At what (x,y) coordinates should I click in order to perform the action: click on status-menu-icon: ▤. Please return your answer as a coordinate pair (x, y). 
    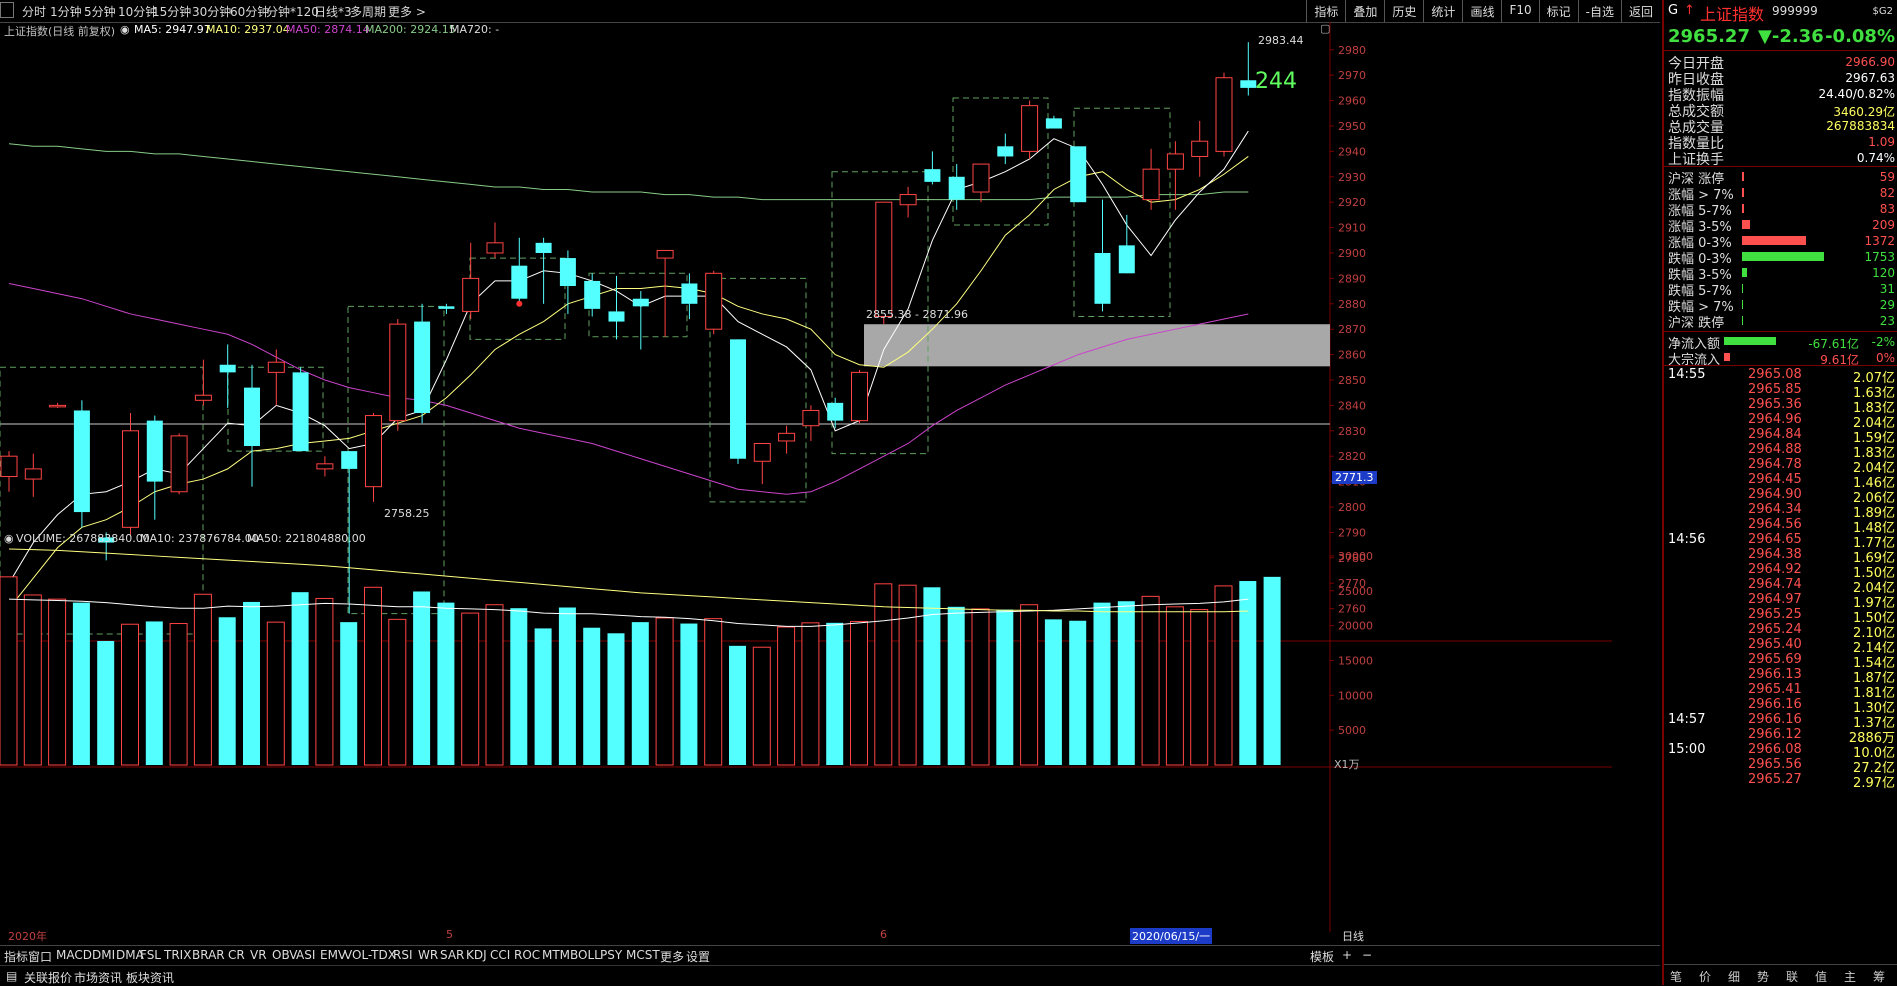
    Looking at the image, I should click on (11, 976).